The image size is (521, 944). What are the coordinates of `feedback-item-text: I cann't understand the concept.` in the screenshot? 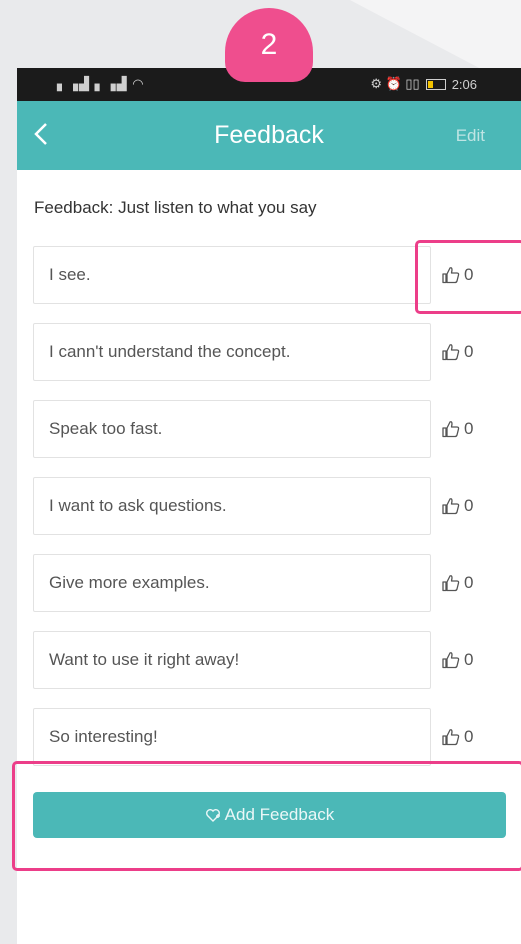 It's located at (170, 351).